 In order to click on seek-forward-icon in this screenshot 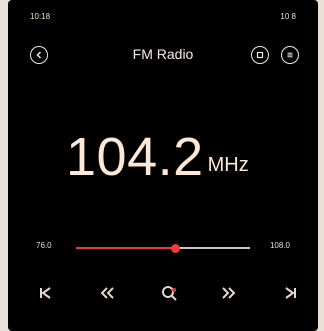, I will do `click(229, 293)`.